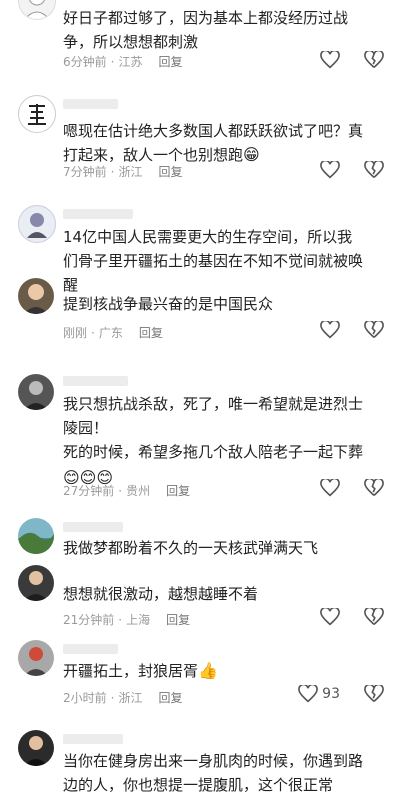 This screenshot has height=800, width=400. What do you see at coordinates (213, 143) in the screenshot?
I see `comment-text: 嗯现在估计绝大多数国人都跃跃欲试了吧？真打起来，敌人一个也别想跑😁` at bounding box center [213, 143].